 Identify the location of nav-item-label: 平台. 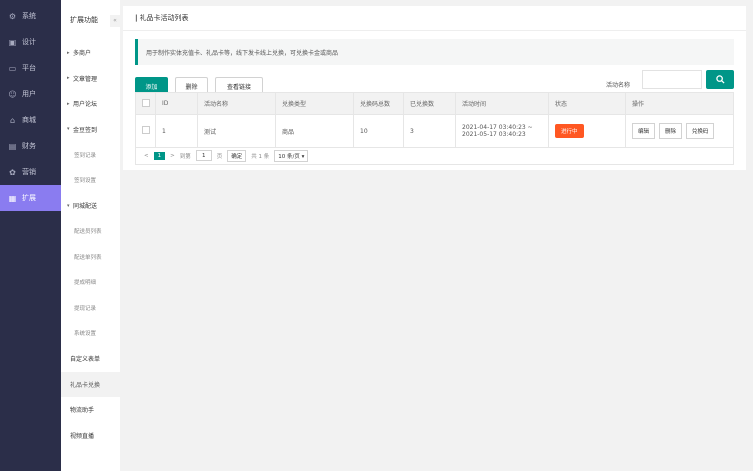
(29, 68).